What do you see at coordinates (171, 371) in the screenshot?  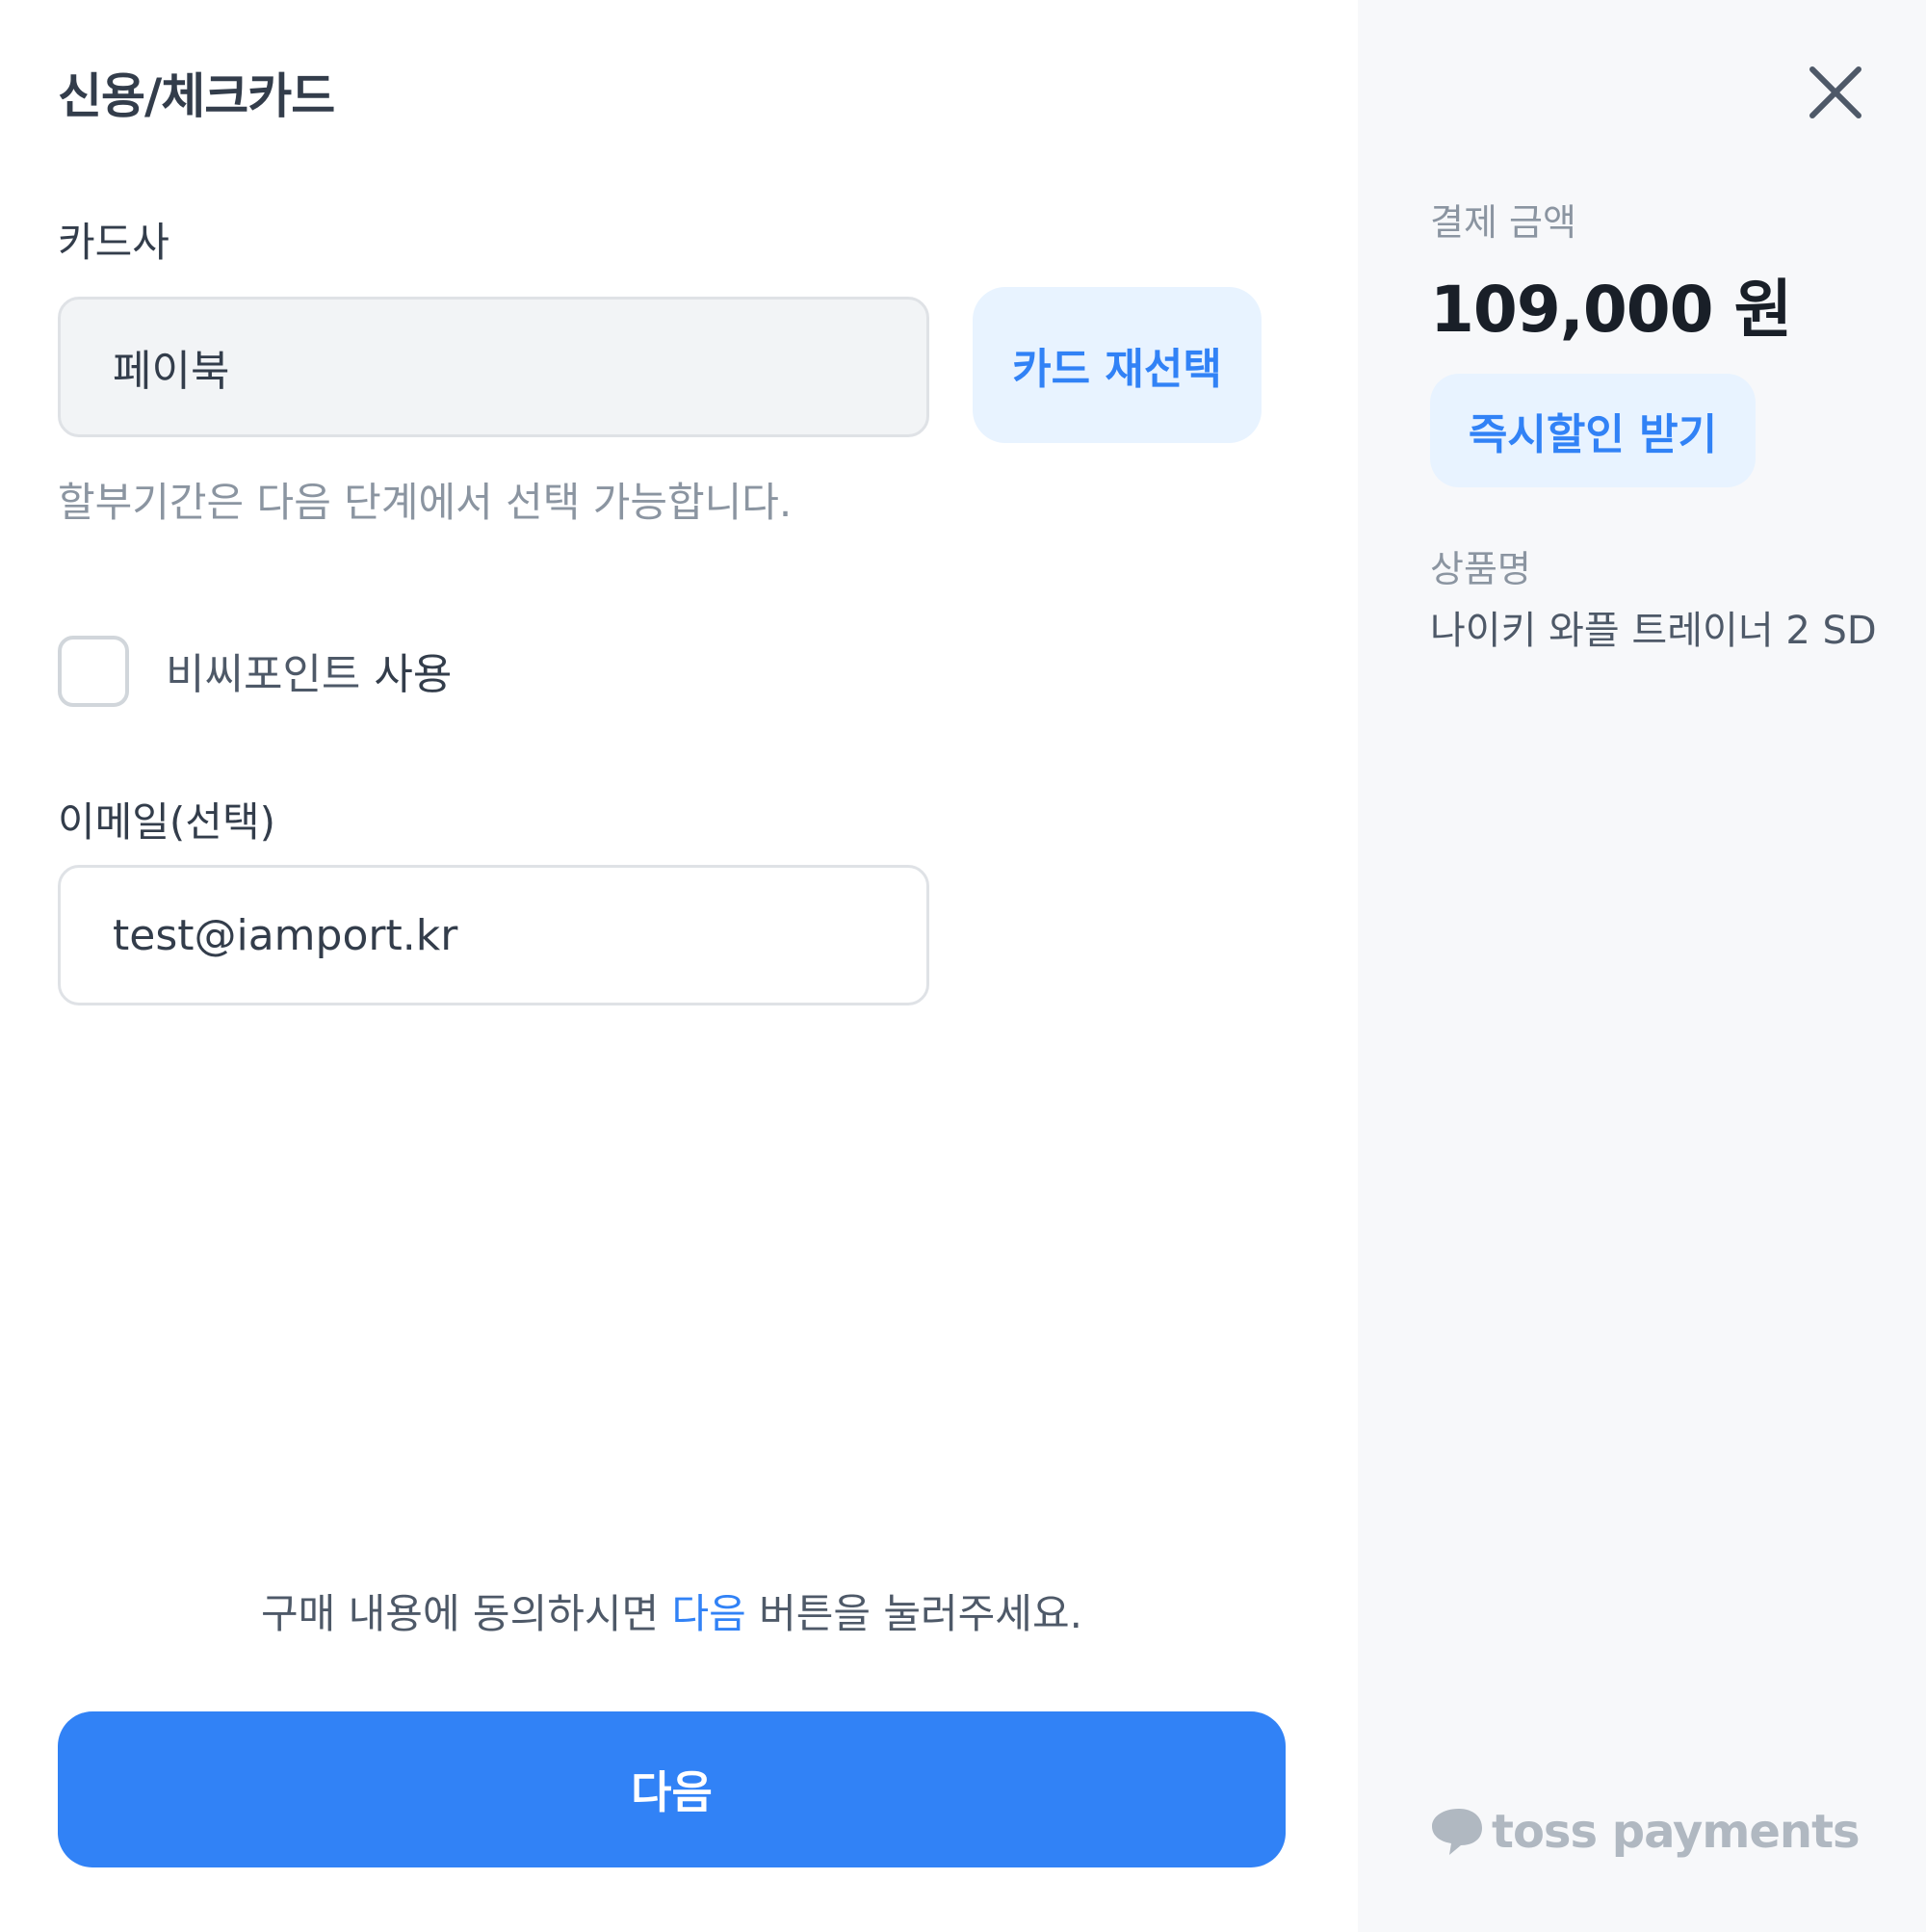 I see `card-company-value: 페이북` at bounding box center [171, 371].